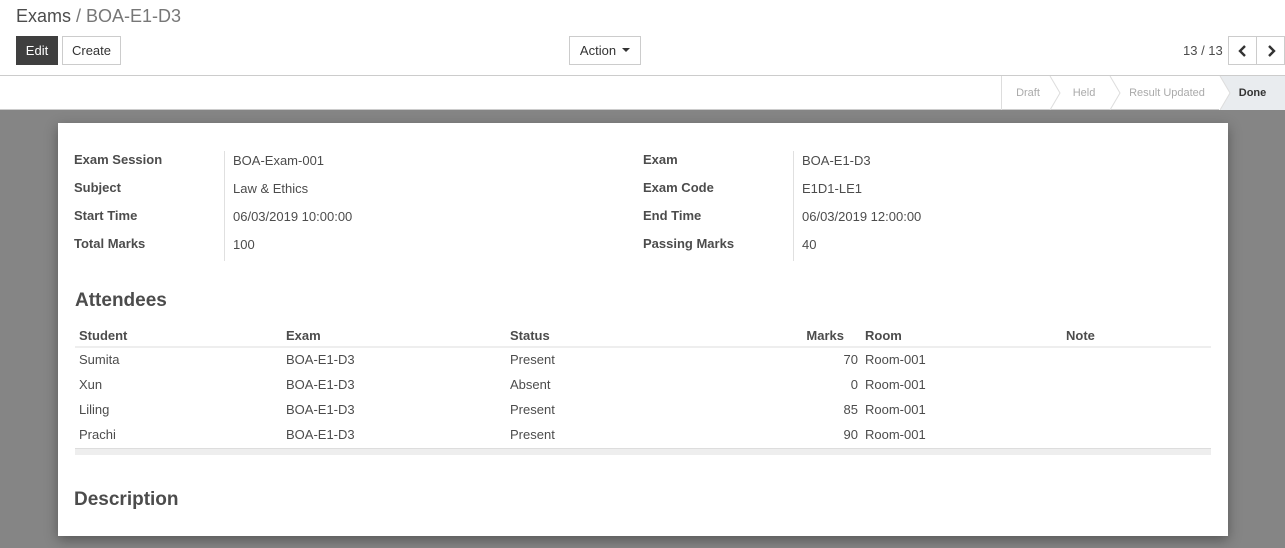  What do you see at coordinates (850, 409) in the screenshot?
I see `cell-marks: 85` at bounding box center [850, 409].